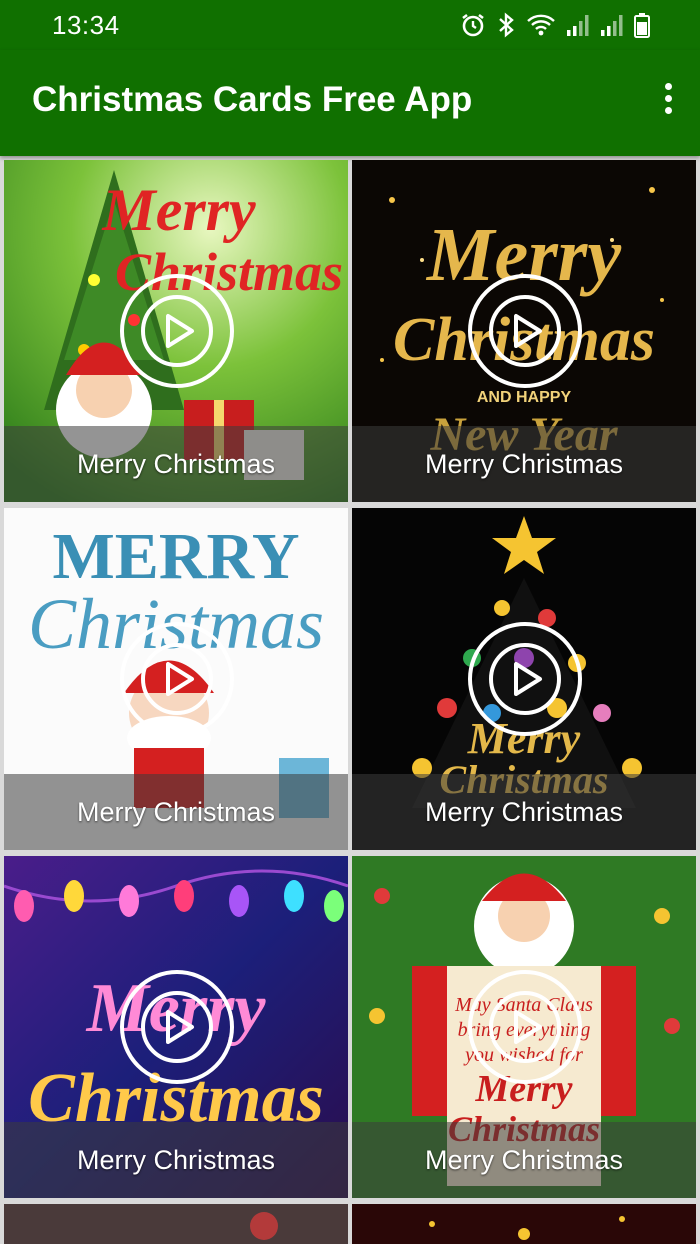  What do you see at coordinates (506, 25) in the screenshot?
I see `bluetooth-icon` at bounding box center [506, 25].